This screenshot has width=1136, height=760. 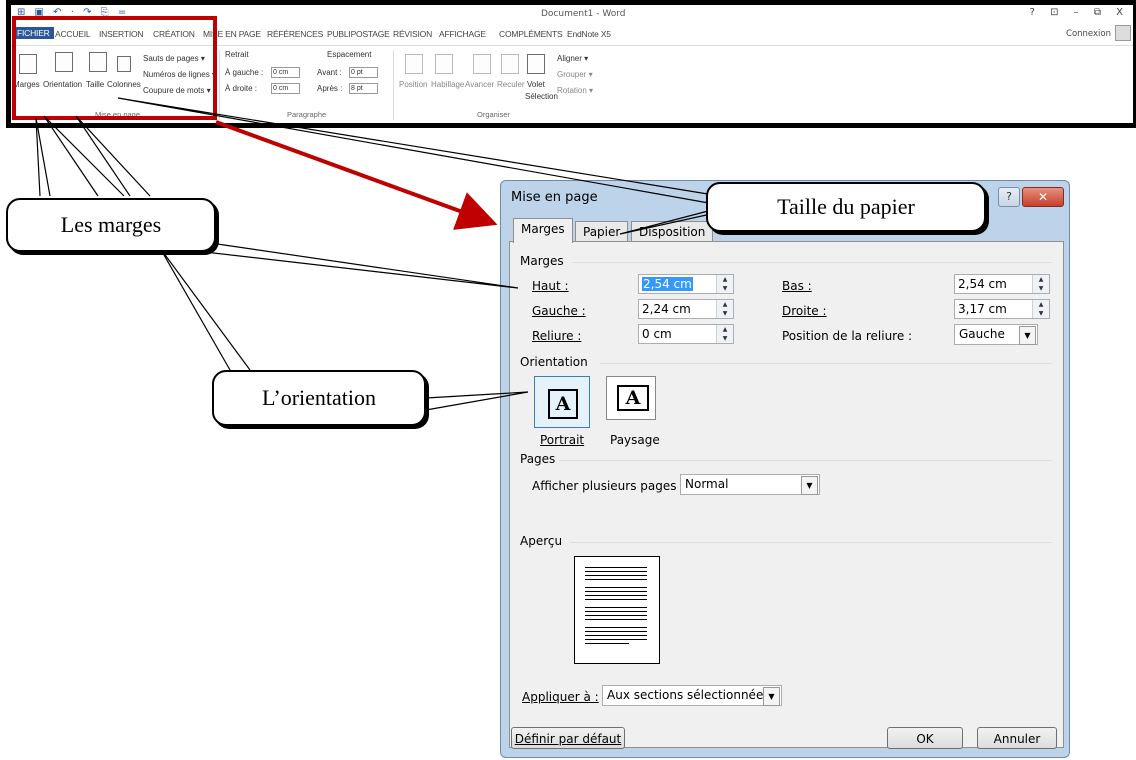 What do you see at coordinates (285, 72) in the screenshot?
I see `retrait-gauche-field: 0 cm` at bounding box center [285, 72].